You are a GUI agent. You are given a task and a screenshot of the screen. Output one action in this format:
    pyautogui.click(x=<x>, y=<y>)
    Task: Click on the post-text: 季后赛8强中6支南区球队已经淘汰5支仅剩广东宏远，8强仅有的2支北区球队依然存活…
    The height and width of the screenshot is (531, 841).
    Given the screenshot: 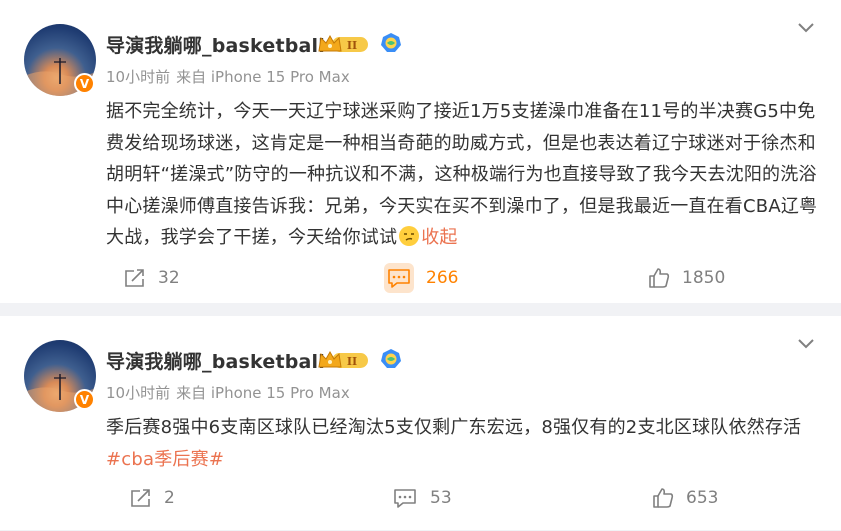 What is the action you would take?
    pyautogui.click(x=464, y=443)
    